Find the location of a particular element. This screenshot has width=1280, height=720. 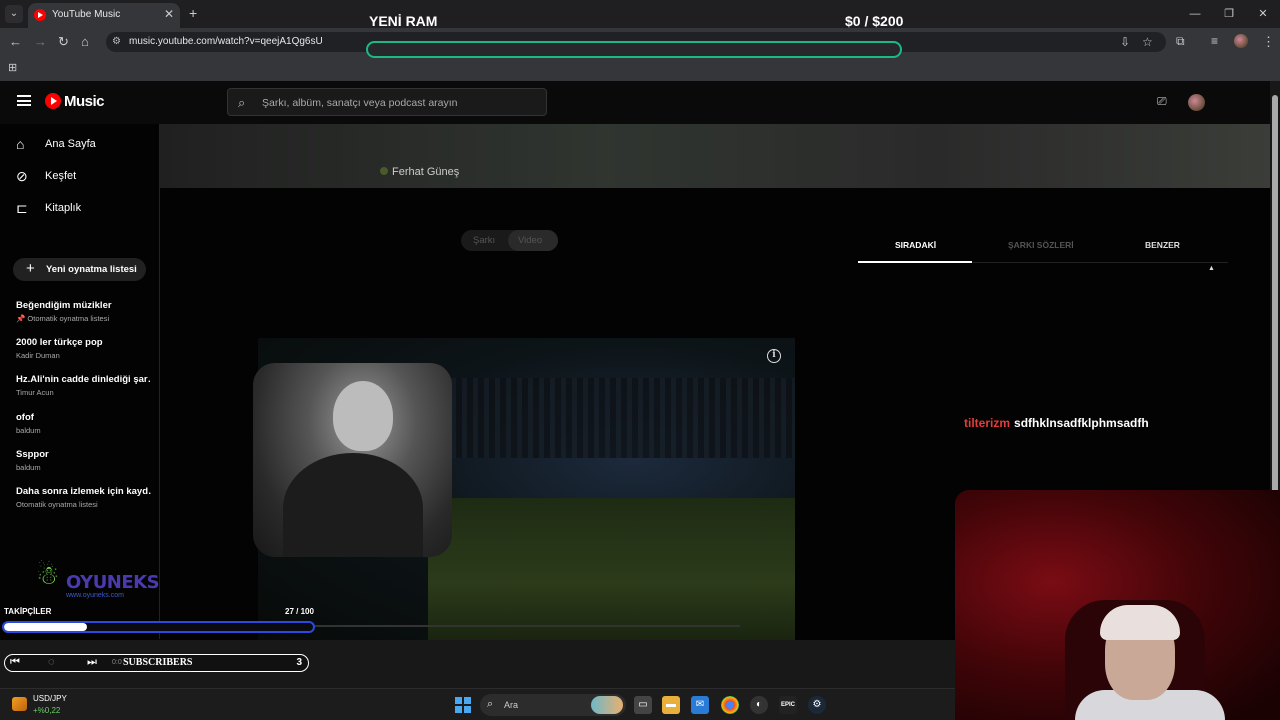

artist-avatar-icon is located at coordinates (384, 171).